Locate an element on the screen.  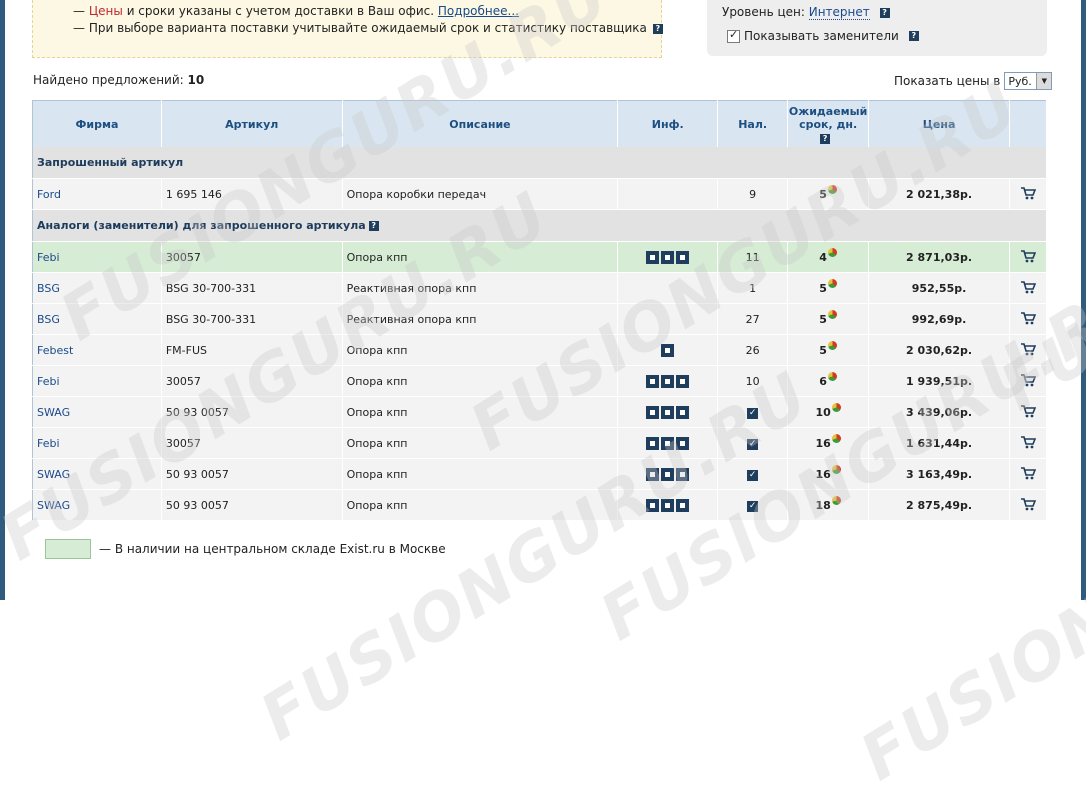
stock-count: 10 is located at coordinates (752, 381).